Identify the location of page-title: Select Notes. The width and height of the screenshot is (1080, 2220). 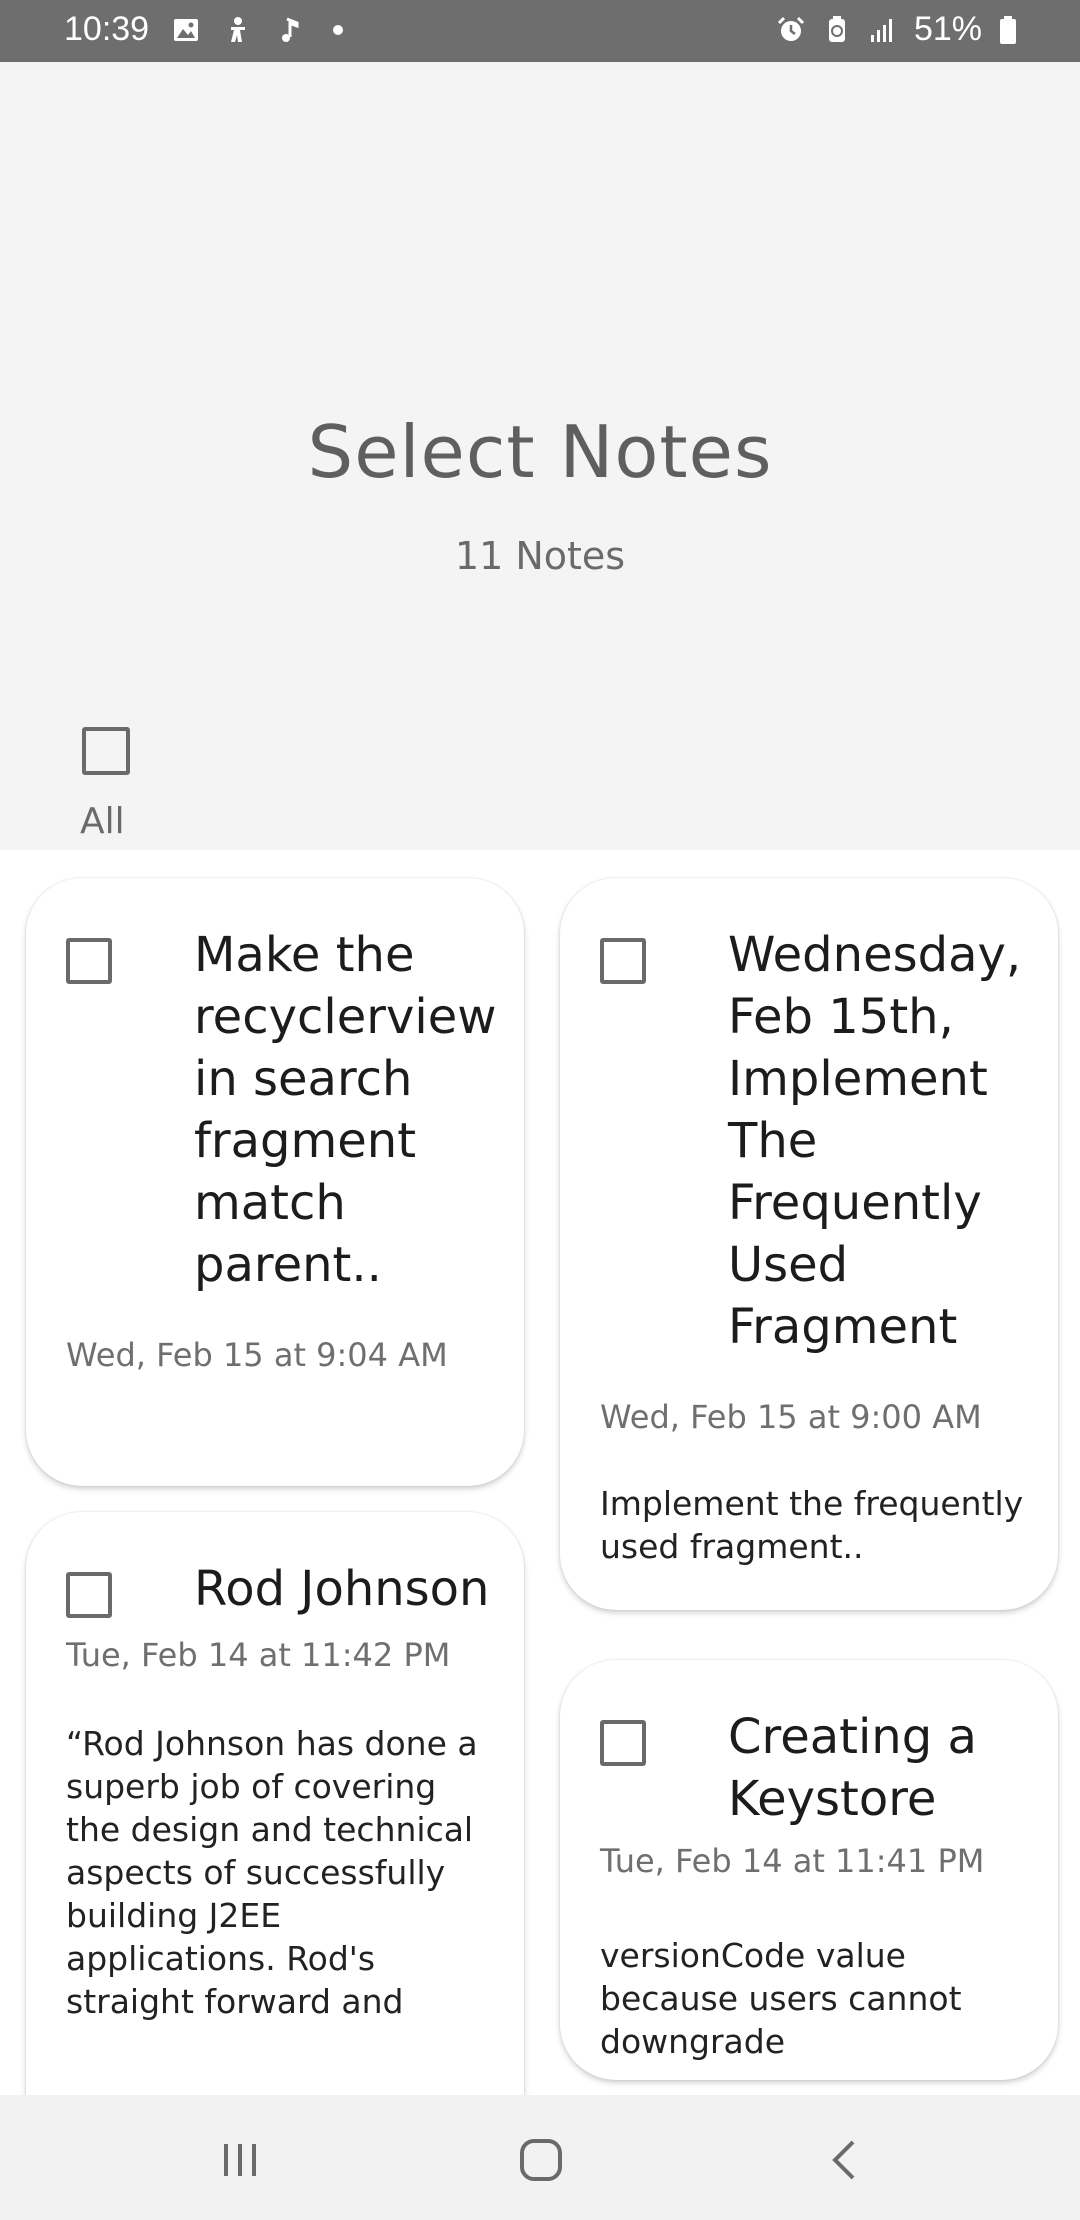
(540, 452).